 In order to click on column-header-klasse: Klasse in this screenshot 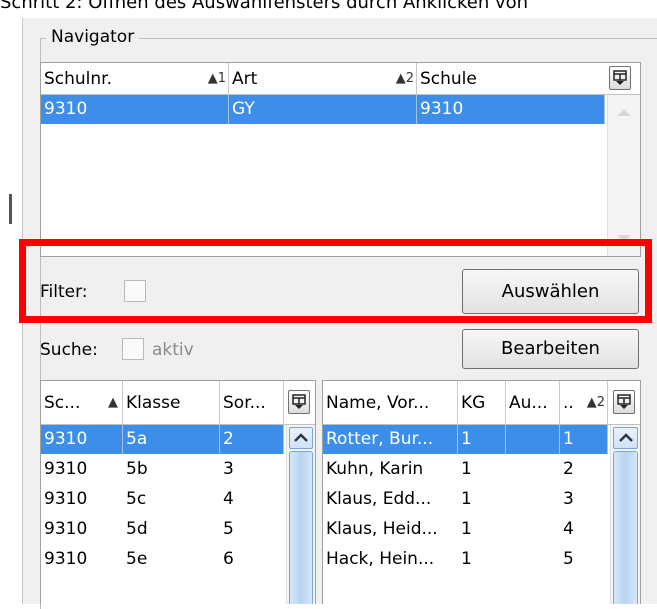, I will do `click(171, 402)`.